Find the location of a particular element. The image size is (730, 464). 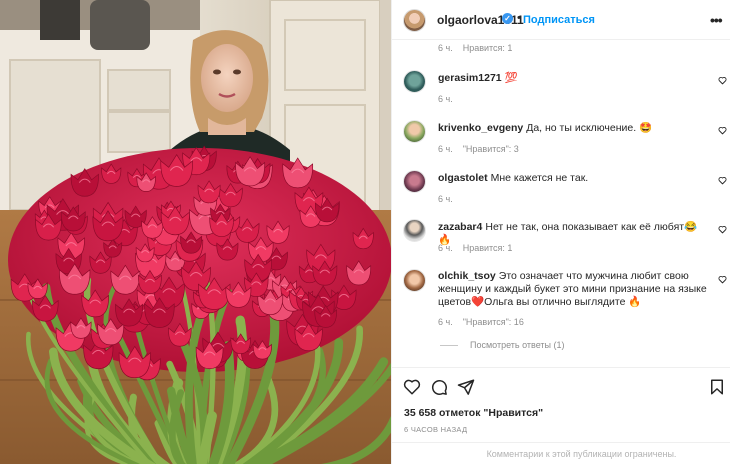

more-options-icon: ••• is located at coordinates (716, 20).